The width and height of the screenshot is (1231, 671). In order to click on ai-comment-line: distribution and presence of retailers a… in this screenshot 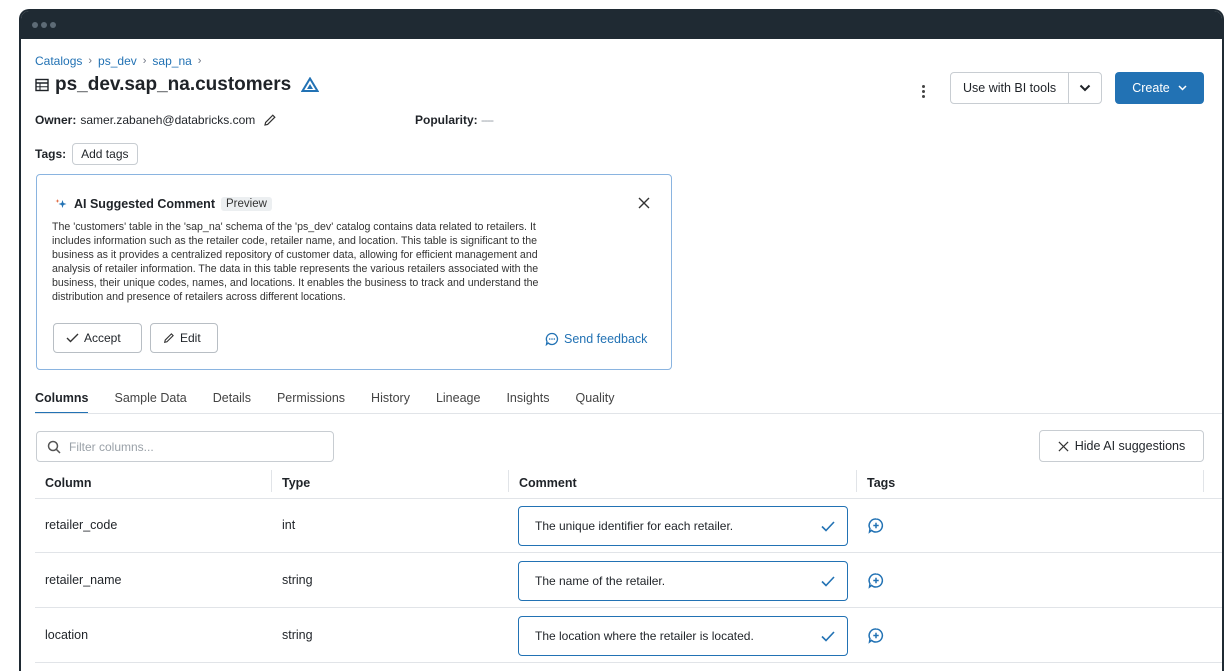, I will do `click(199, 297)`.